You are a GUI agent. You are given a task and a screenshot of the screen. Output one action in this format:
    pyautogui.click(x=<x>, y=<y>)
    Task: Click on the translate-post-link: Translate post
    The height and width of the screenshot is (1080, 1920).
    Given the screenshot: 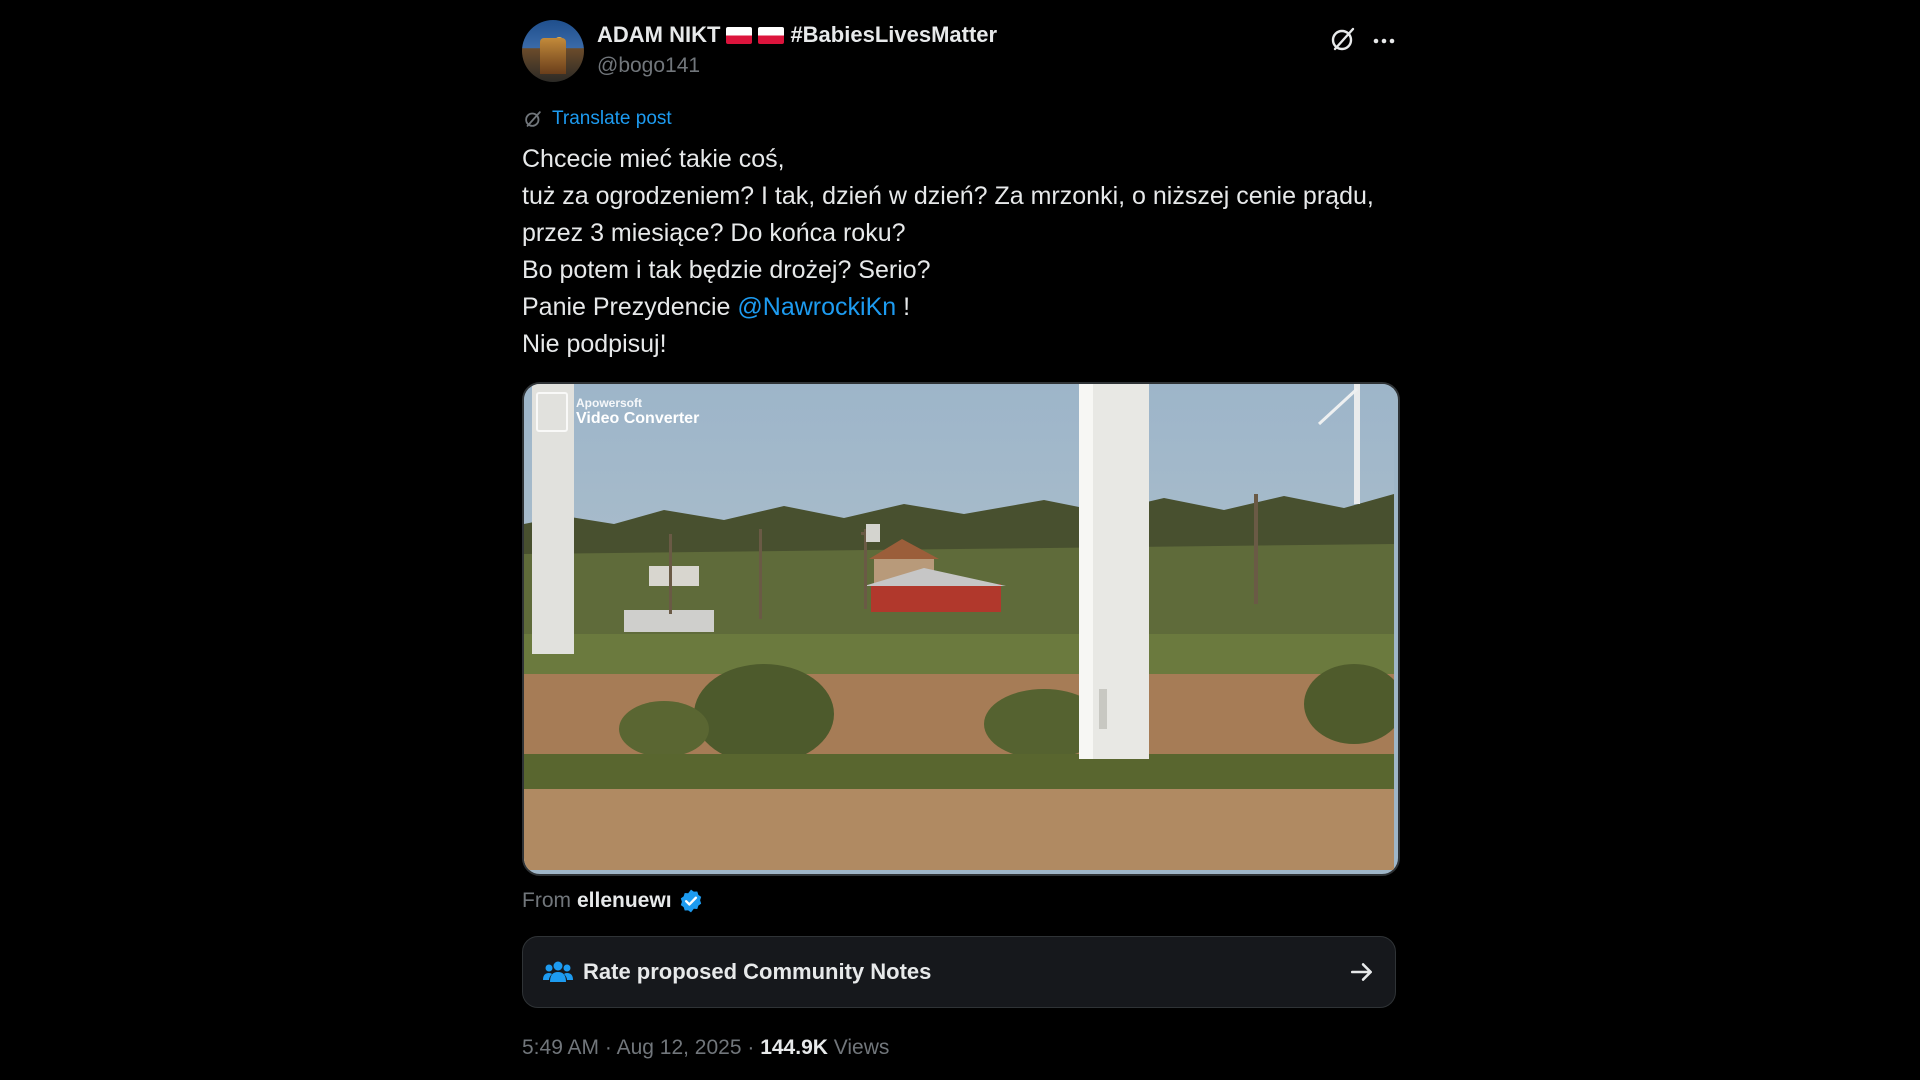 What is the action you would take?
    pyautogui.click(x=597, y=119)
    